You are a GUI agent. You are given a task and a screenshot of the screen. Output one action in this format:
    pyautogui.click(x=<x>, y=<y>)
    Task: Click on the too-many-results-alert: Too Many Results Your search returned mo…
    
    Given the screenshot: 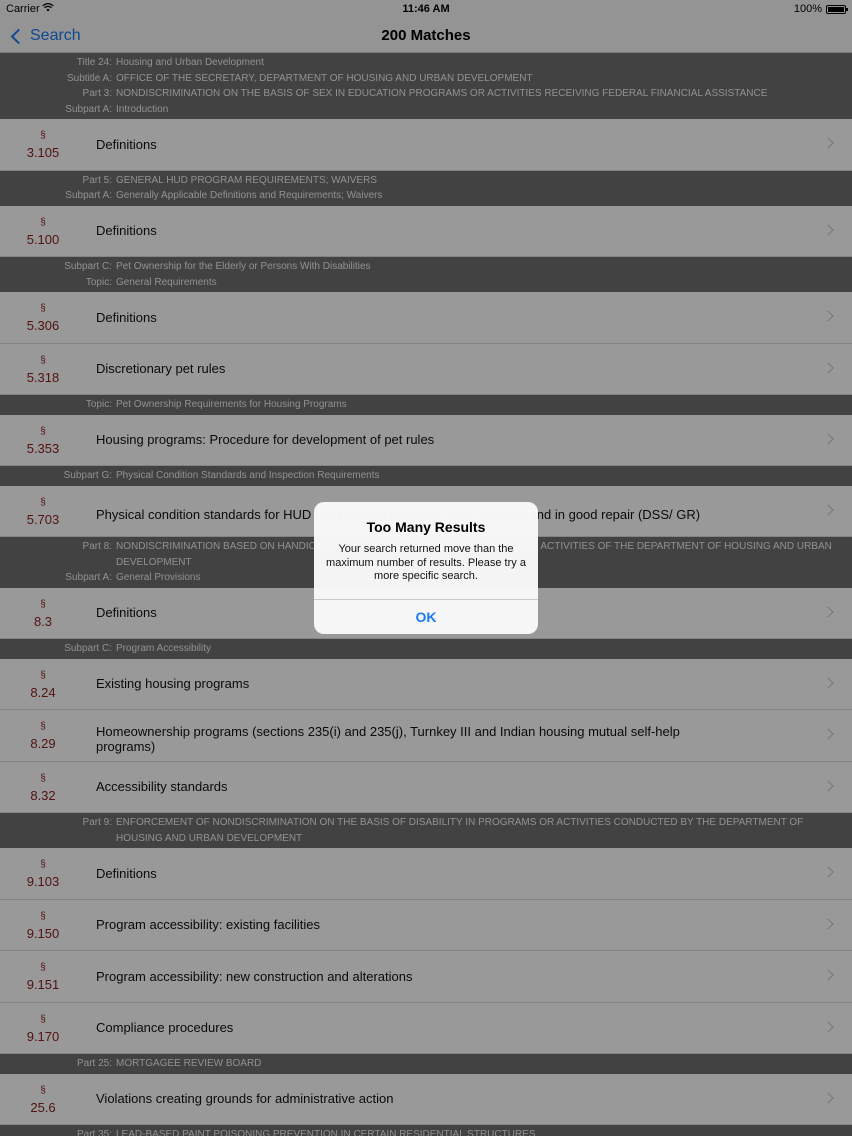 What is the action you would take?
    pyautogui.click(x=426, y=568)
    